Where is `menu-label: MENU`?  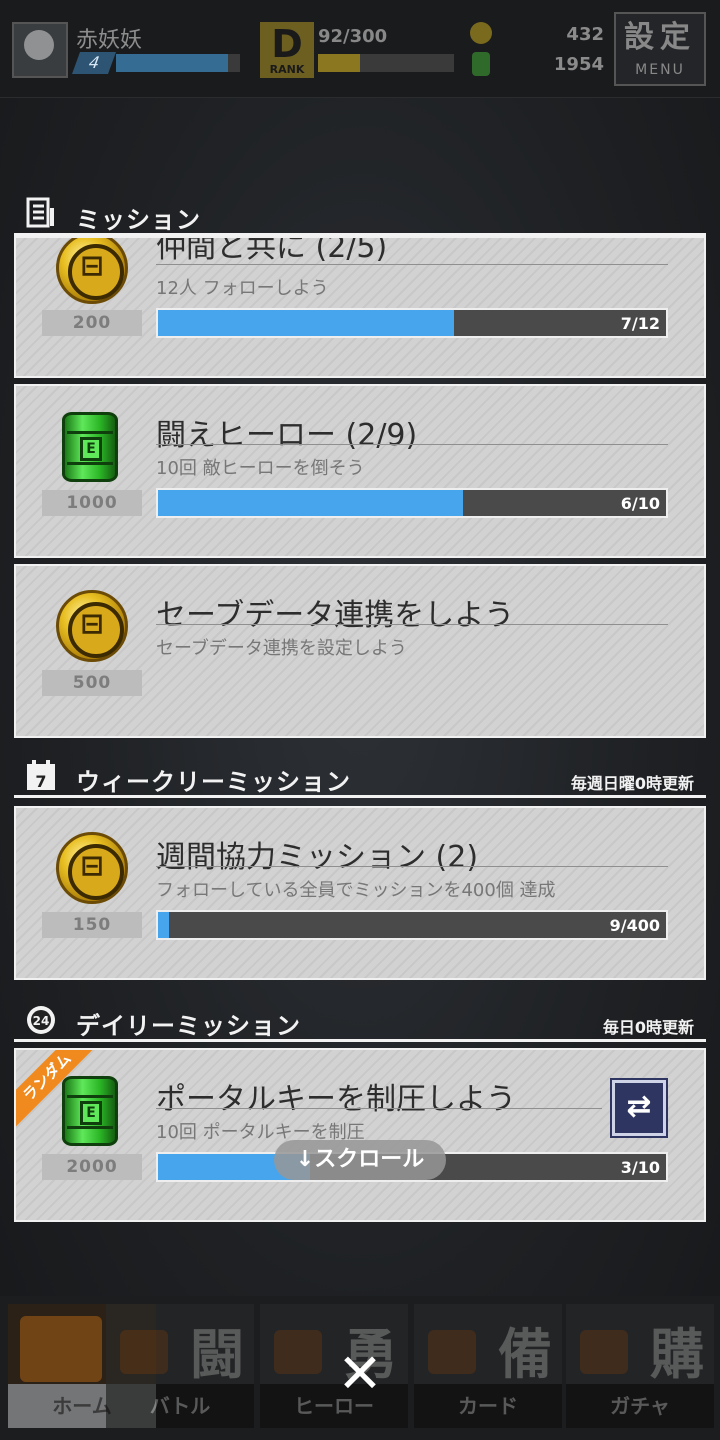
menu-label: MENU is located at coordinates (660, 70).